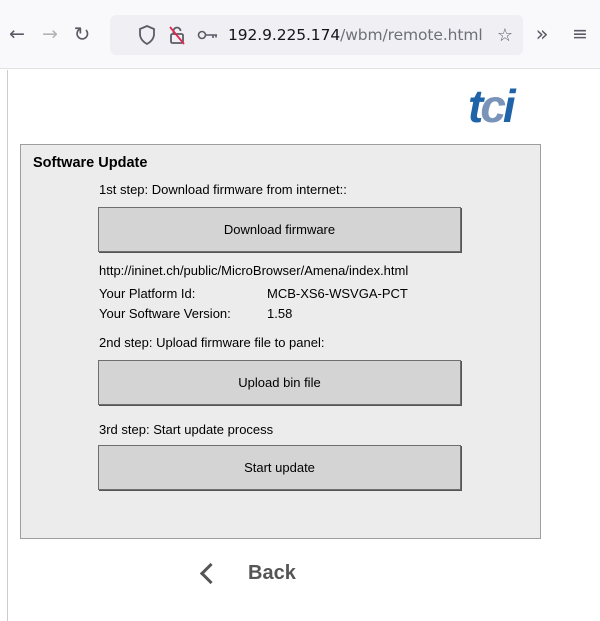 The width and height of the screenshot is (600, 621). What do you see at coordinates (245, 573) in the screenshot?
I see `back-button: Back` at bounding box center [245, 573].